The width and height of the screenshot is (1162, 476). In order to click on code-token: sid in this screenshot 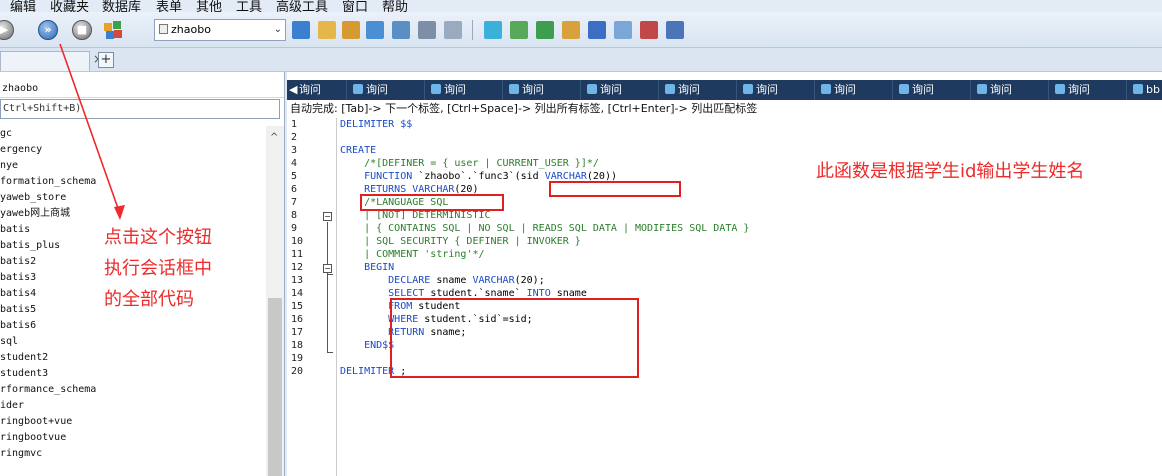, I will do `click(532, 176)`.